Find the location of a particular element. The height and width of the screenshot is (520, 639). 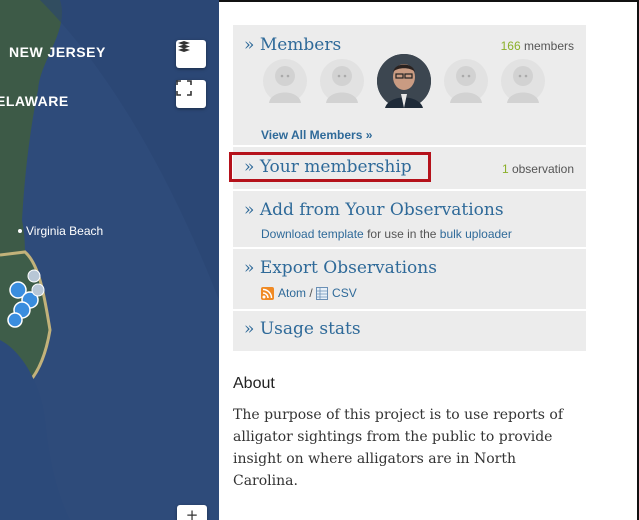

members-count: 166 members is located at coordinates (537, 46).